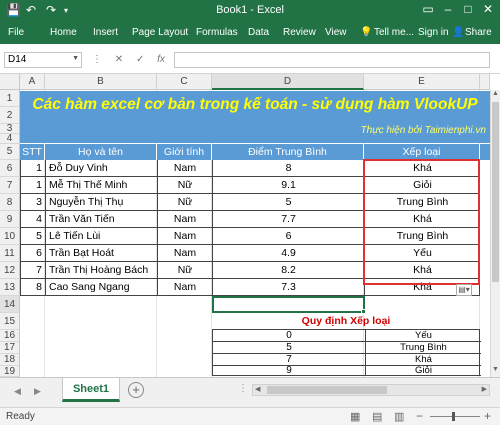 This screenshot has height=425, width=500. Describe the element at coordinates (423, 347) in the screenshot. I see `rule-grade: Trung Bình` at that location.